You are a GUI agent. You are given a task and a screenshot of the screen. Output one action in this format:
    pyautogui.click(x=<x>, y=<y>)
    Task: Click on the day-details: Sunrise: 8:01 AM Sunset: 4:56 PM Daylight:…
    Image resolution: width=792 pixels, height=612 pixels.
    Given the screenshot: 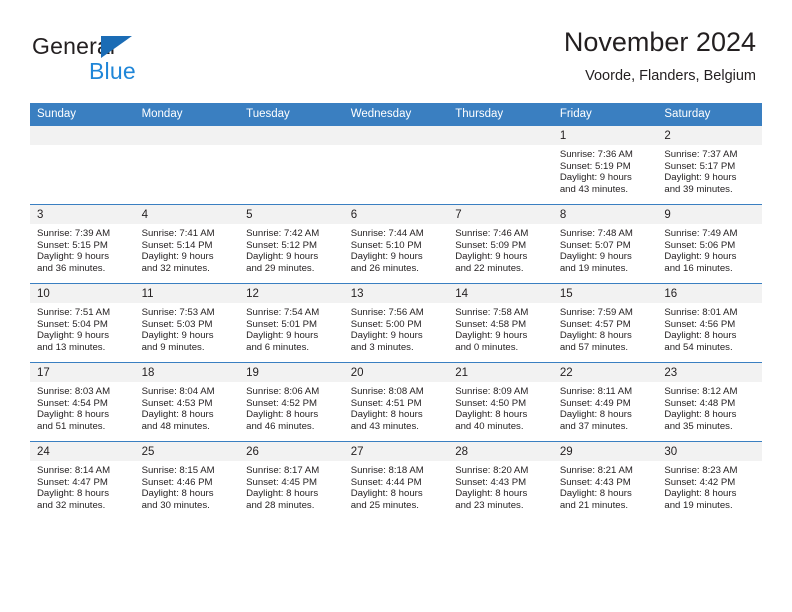 What is the action you would take?
    pyautogui.click(x=709, y=328)
    